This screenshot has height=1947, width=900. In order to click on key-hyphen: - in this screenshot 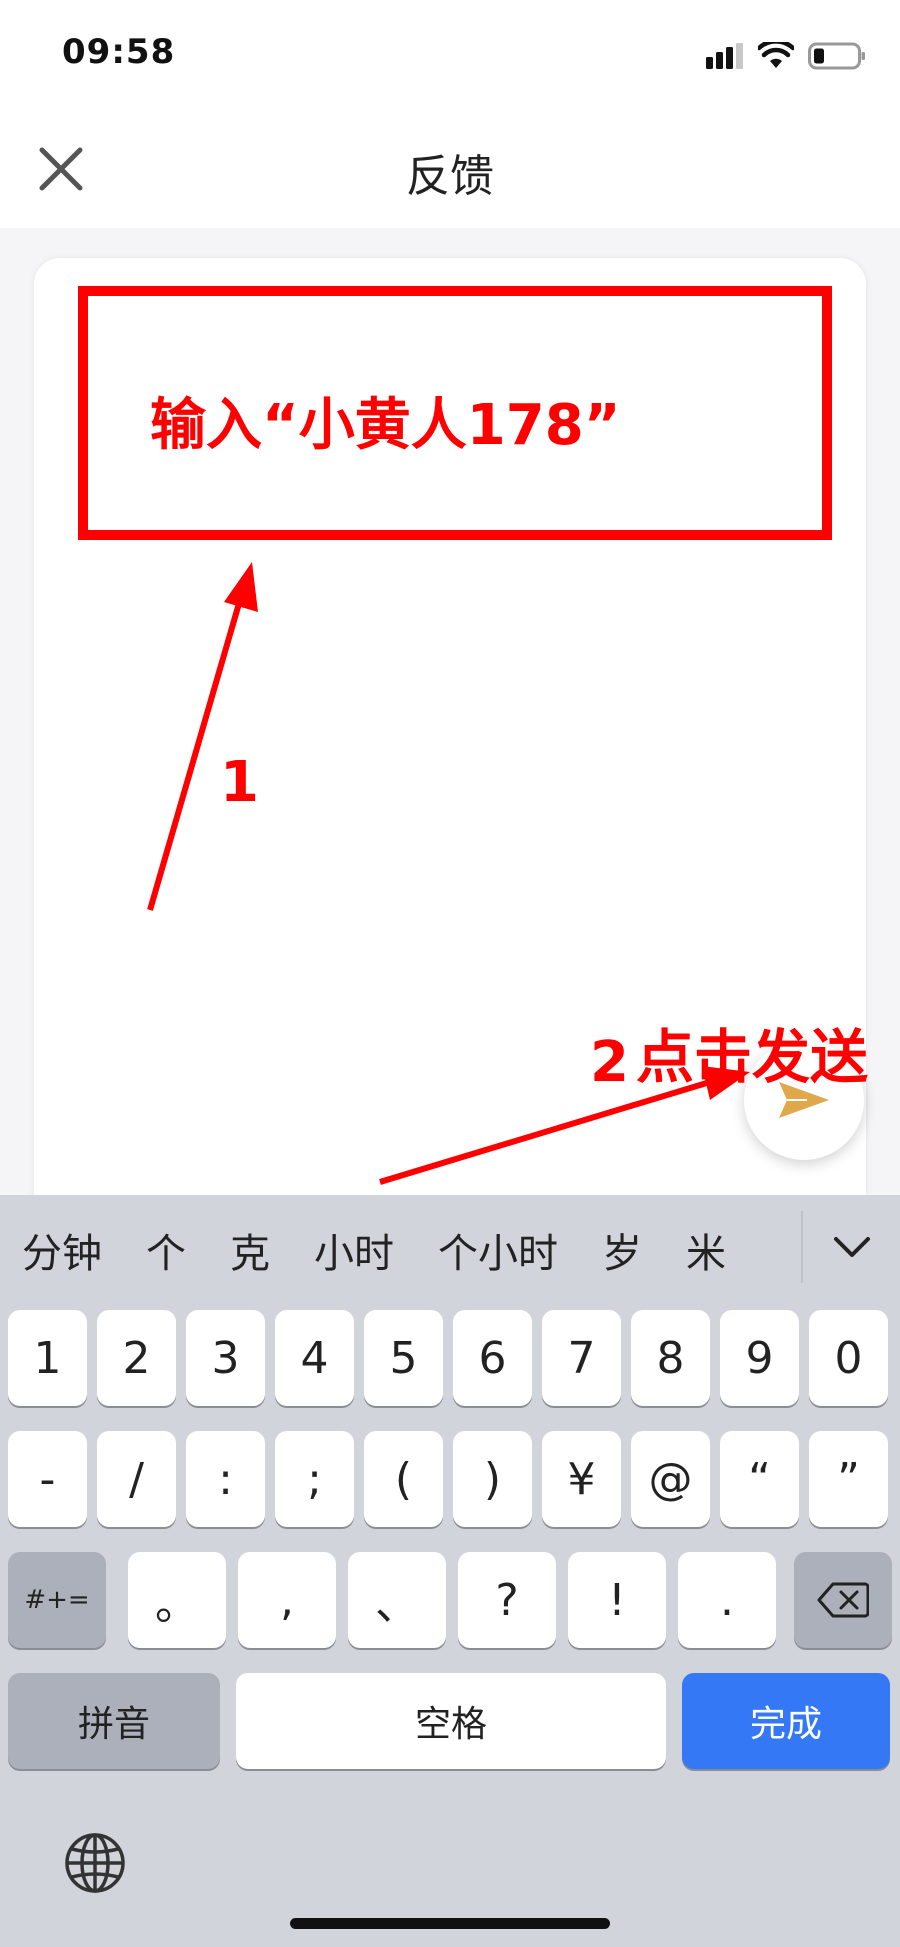, I will do `click(47, 1479)`.